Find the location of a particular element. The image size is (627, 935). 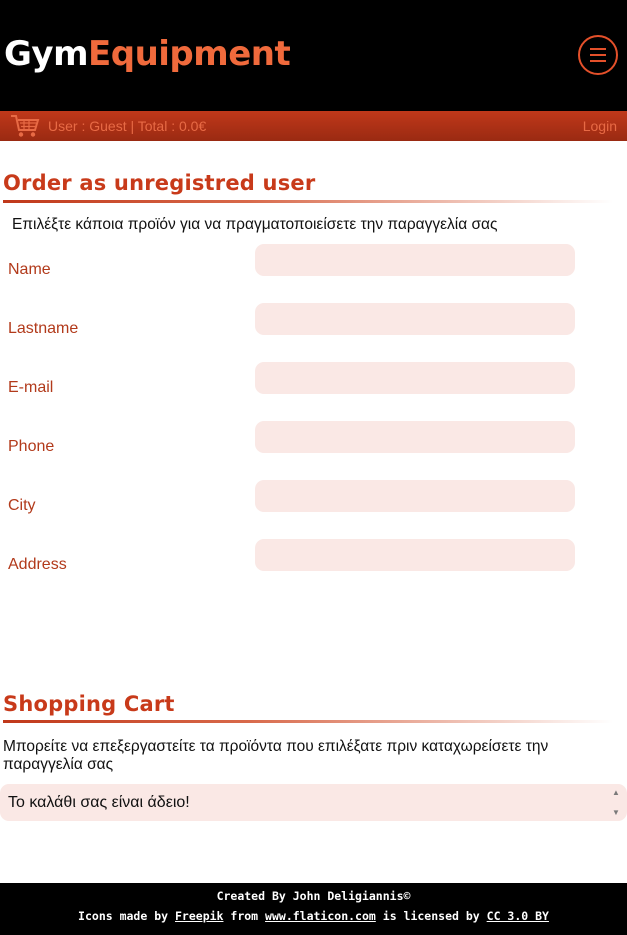

order-title-underline is located at coordinates (308, 201).